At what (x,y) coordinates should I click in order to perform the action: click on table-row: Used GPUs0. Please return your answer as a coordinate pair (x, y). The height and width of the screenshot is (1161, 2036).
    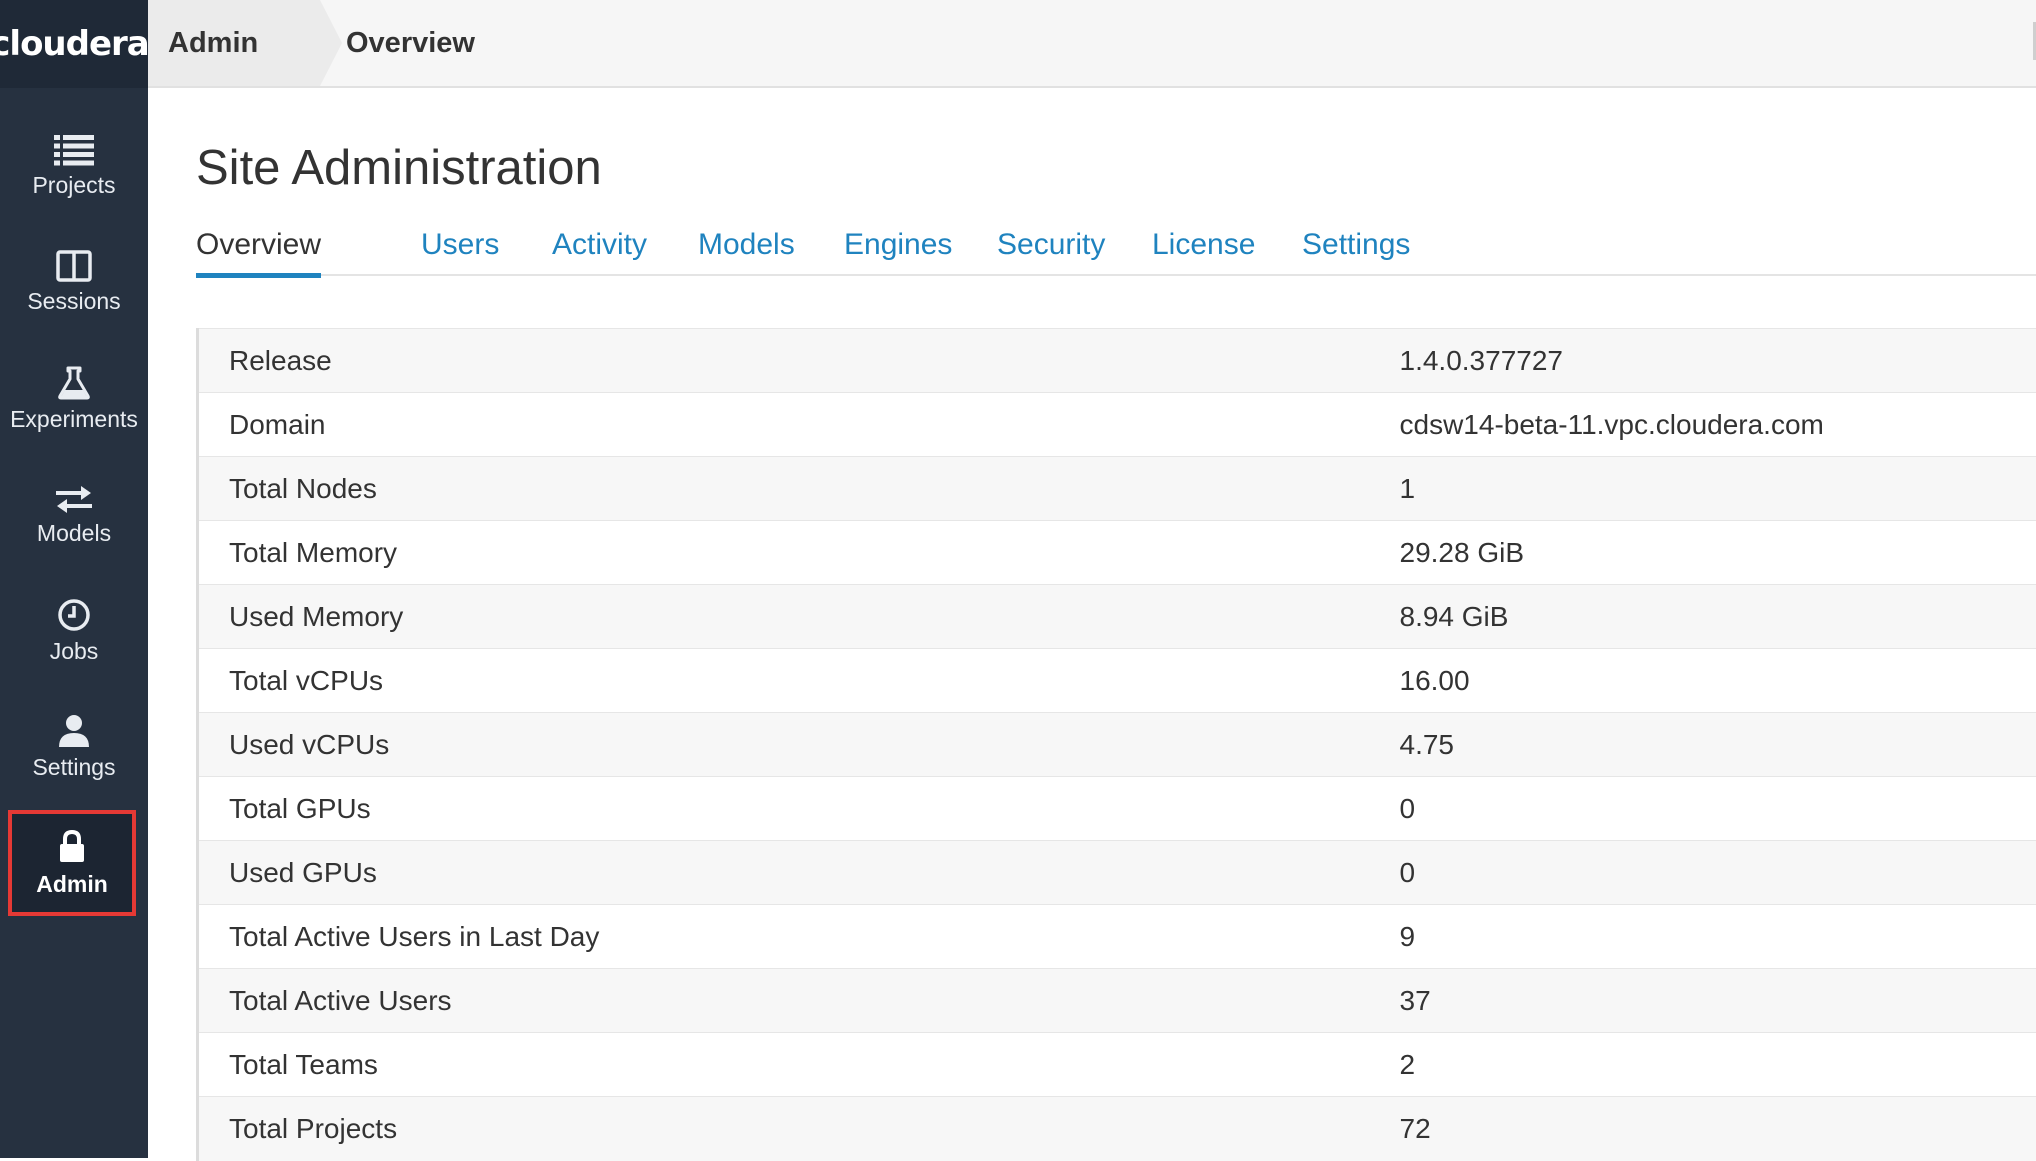
    Looking at the image, I should click on (1117, 873).